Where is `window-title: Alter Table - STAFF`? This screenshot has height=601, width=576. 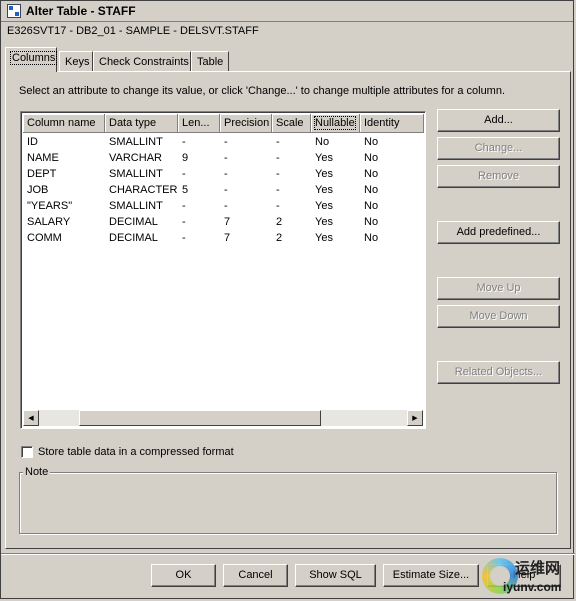 window-title: Alter Table - STAFF is located at coordinates (81, 11).